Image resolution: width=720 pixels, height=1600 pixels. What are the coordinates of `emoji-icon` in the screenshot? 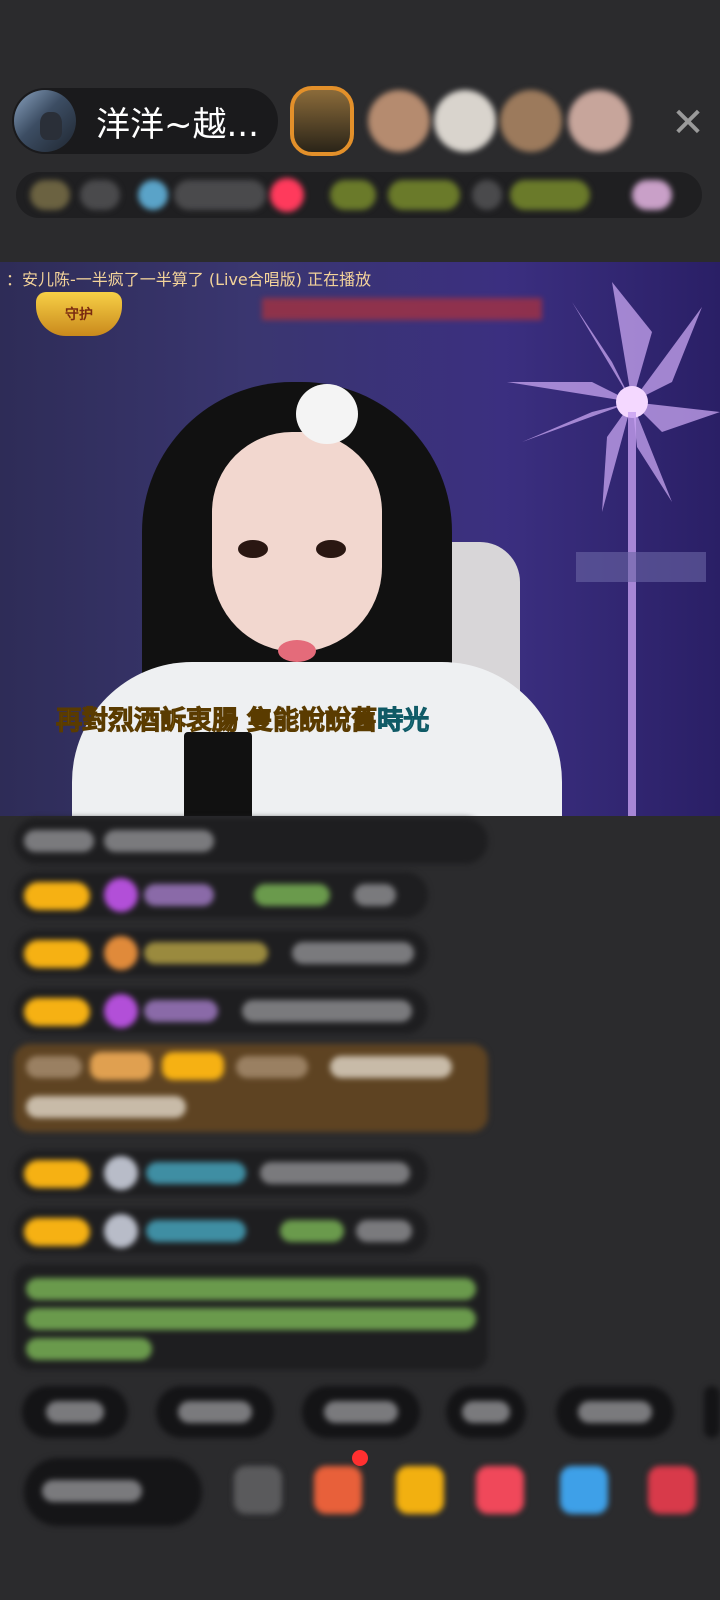 It's located at (258, 1490).